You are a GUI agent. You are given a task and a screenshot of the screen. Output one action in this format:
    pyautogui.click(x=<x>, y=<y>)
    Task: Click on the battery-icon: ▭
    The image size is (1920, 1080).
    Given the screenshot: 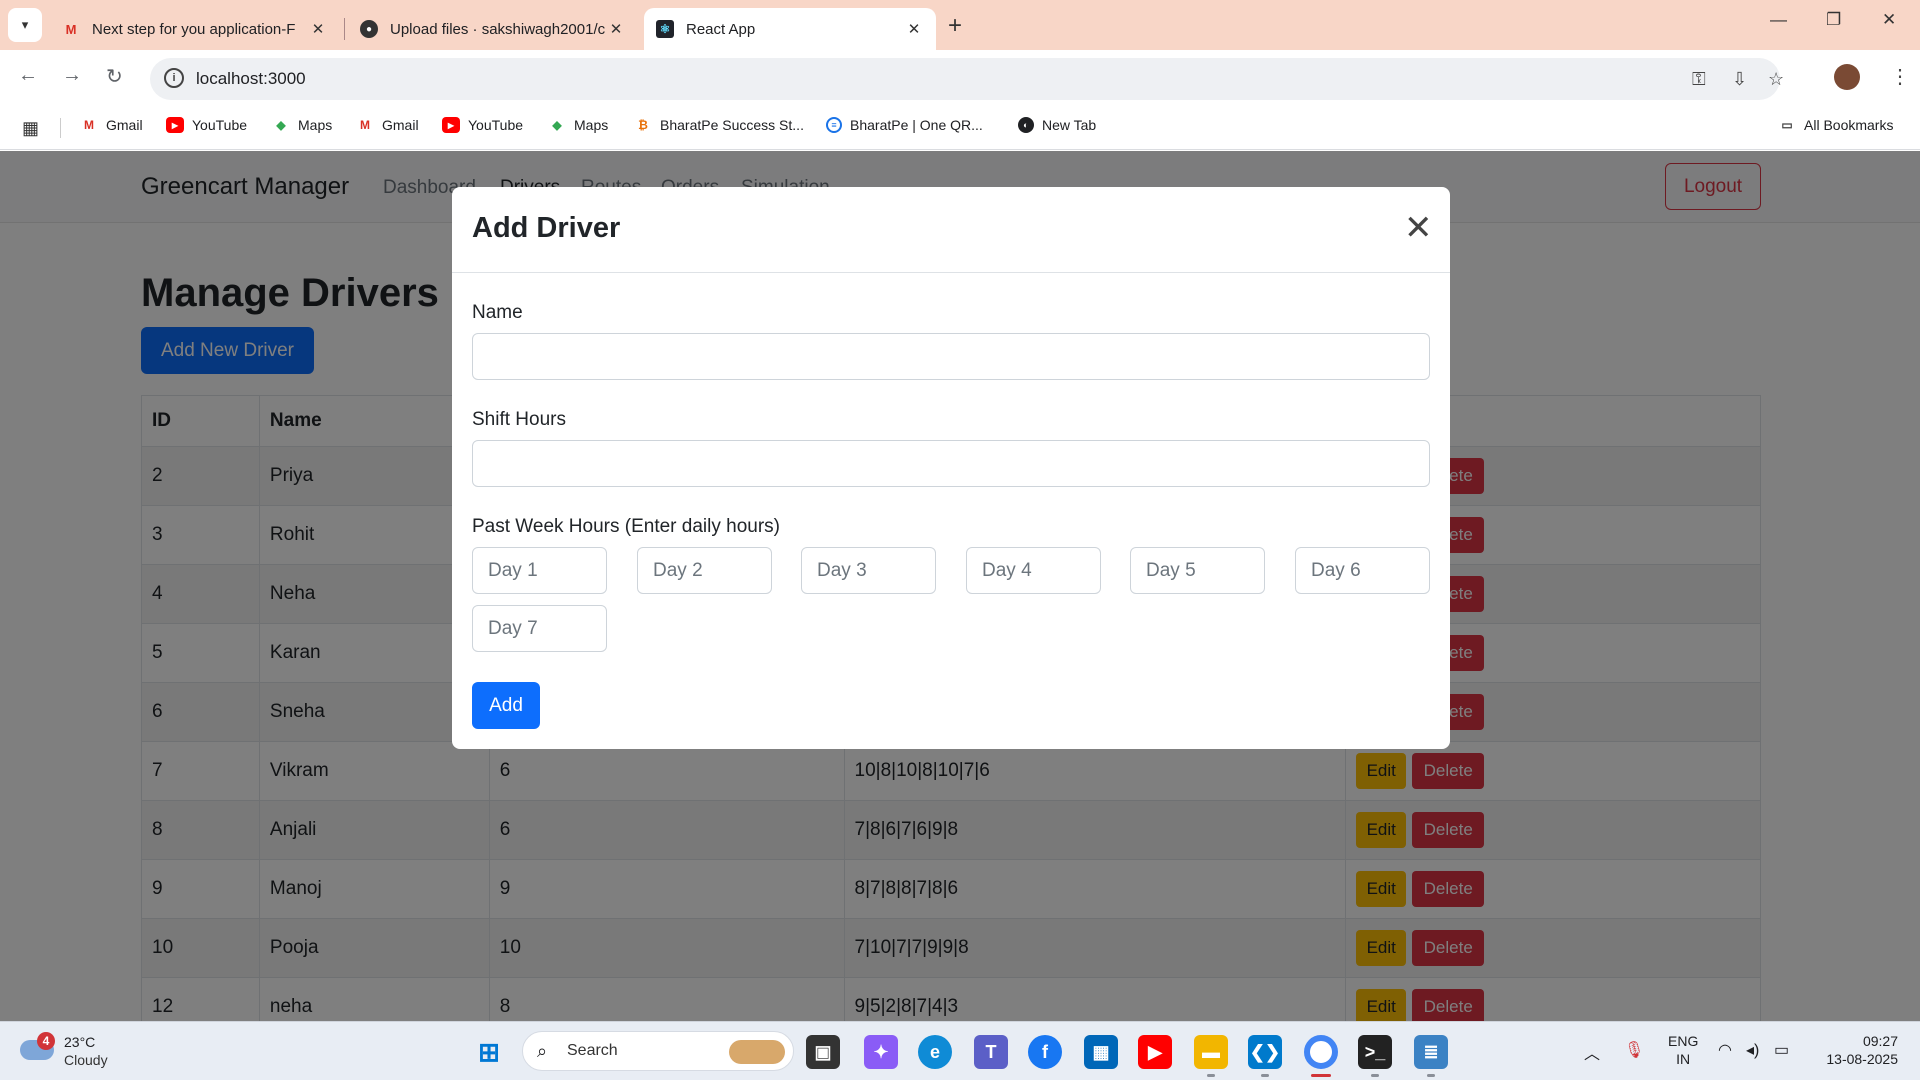 What is the action you would take?
    pyautogui.click(x=1781, y=1050)
    